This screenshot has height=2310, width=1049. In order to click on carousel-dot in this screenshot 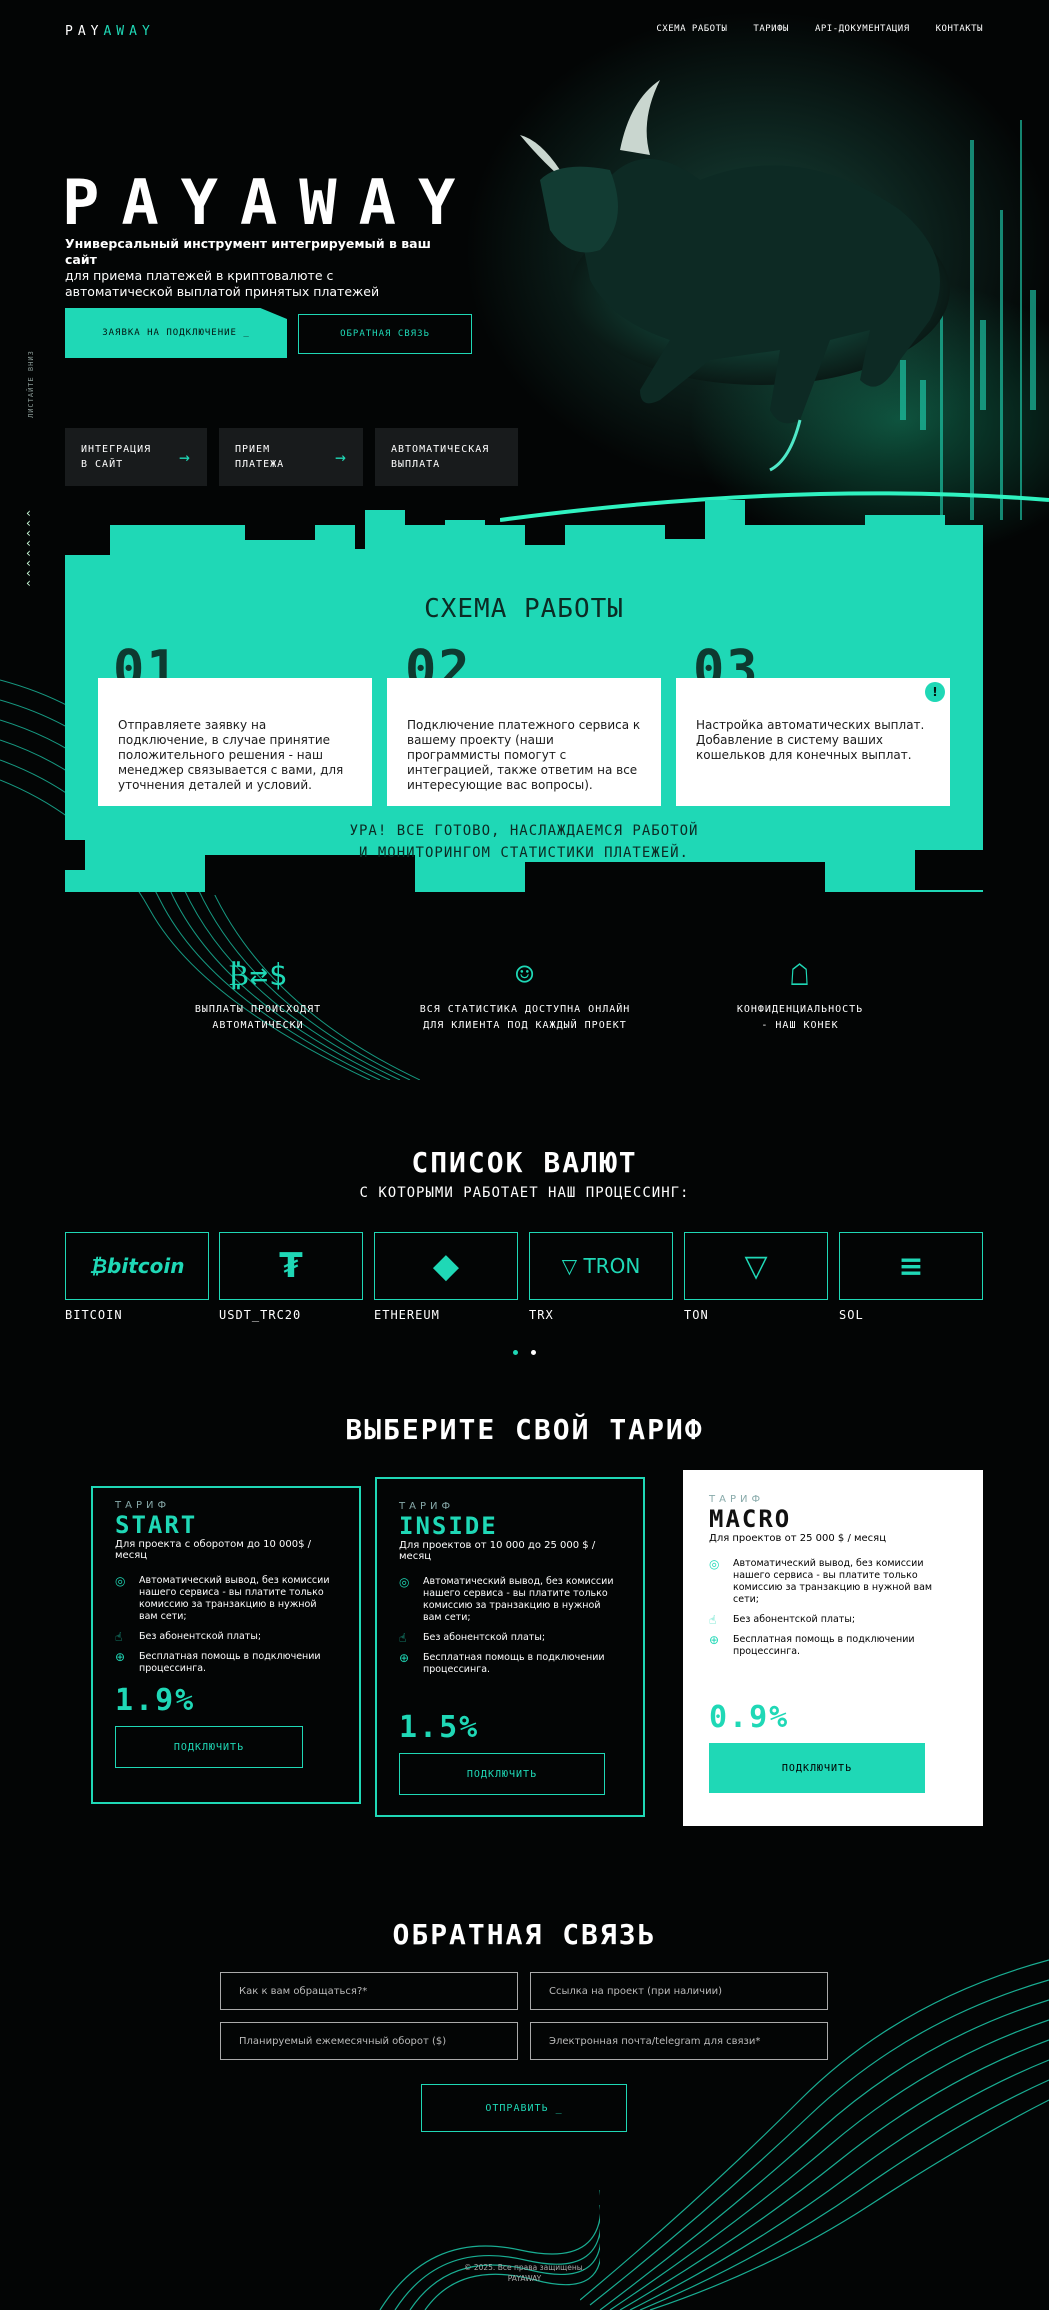, I will do `click(533, 1352)`.